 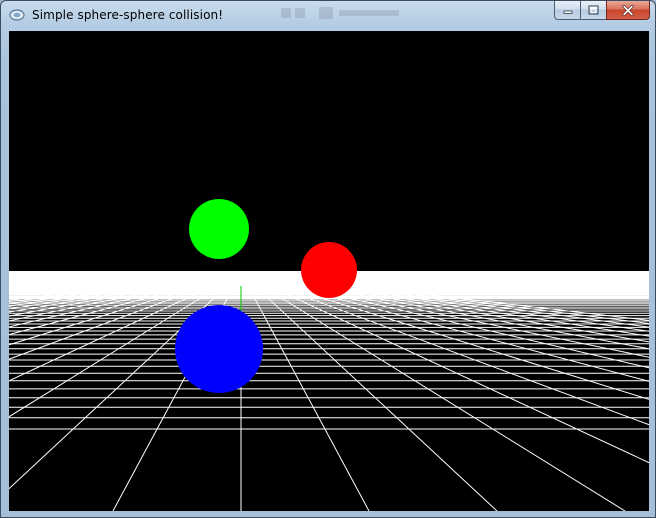 What do you see at coordinates (128, 15) in the screenshot?
I see `window-title: Simple sphere-sphere collision!` at bounding box center [128, 15].